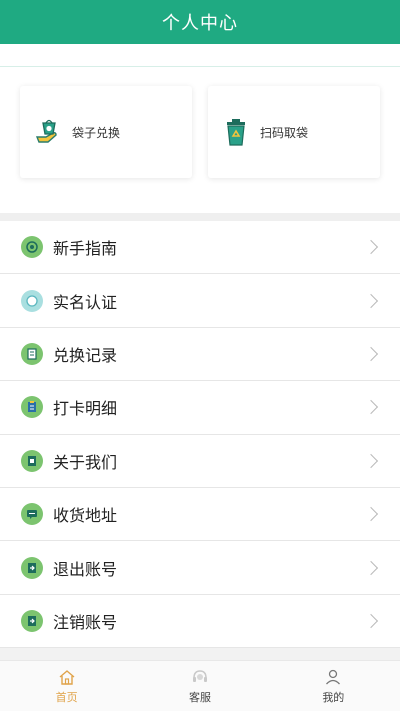 This screenshot has height=711, width=400. Describe the element at coordinates (32, 247) in the screenshot. I see `guide-icon` at that location.